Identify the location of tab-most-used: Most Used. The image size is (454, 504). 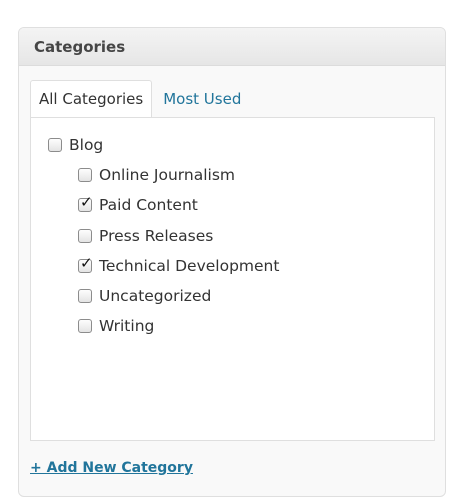
(200, 99).